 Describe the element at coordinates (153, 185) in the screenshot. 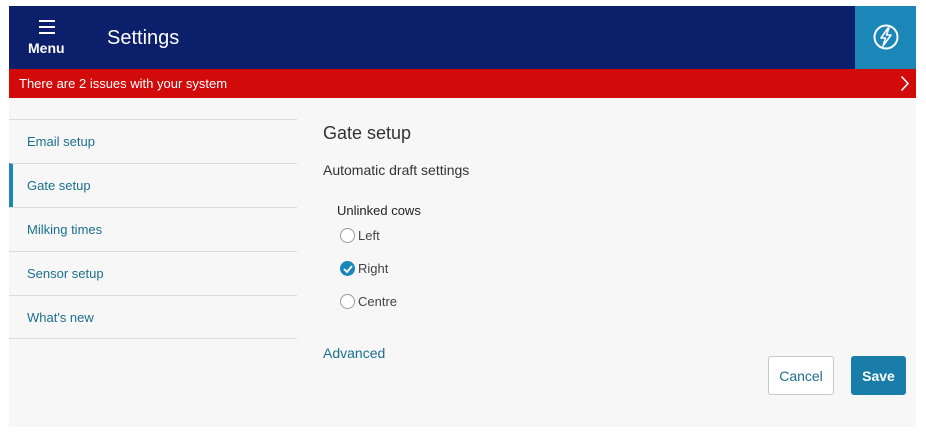

I see `sidebar-item-gate-setup: Gate setup` at that location.